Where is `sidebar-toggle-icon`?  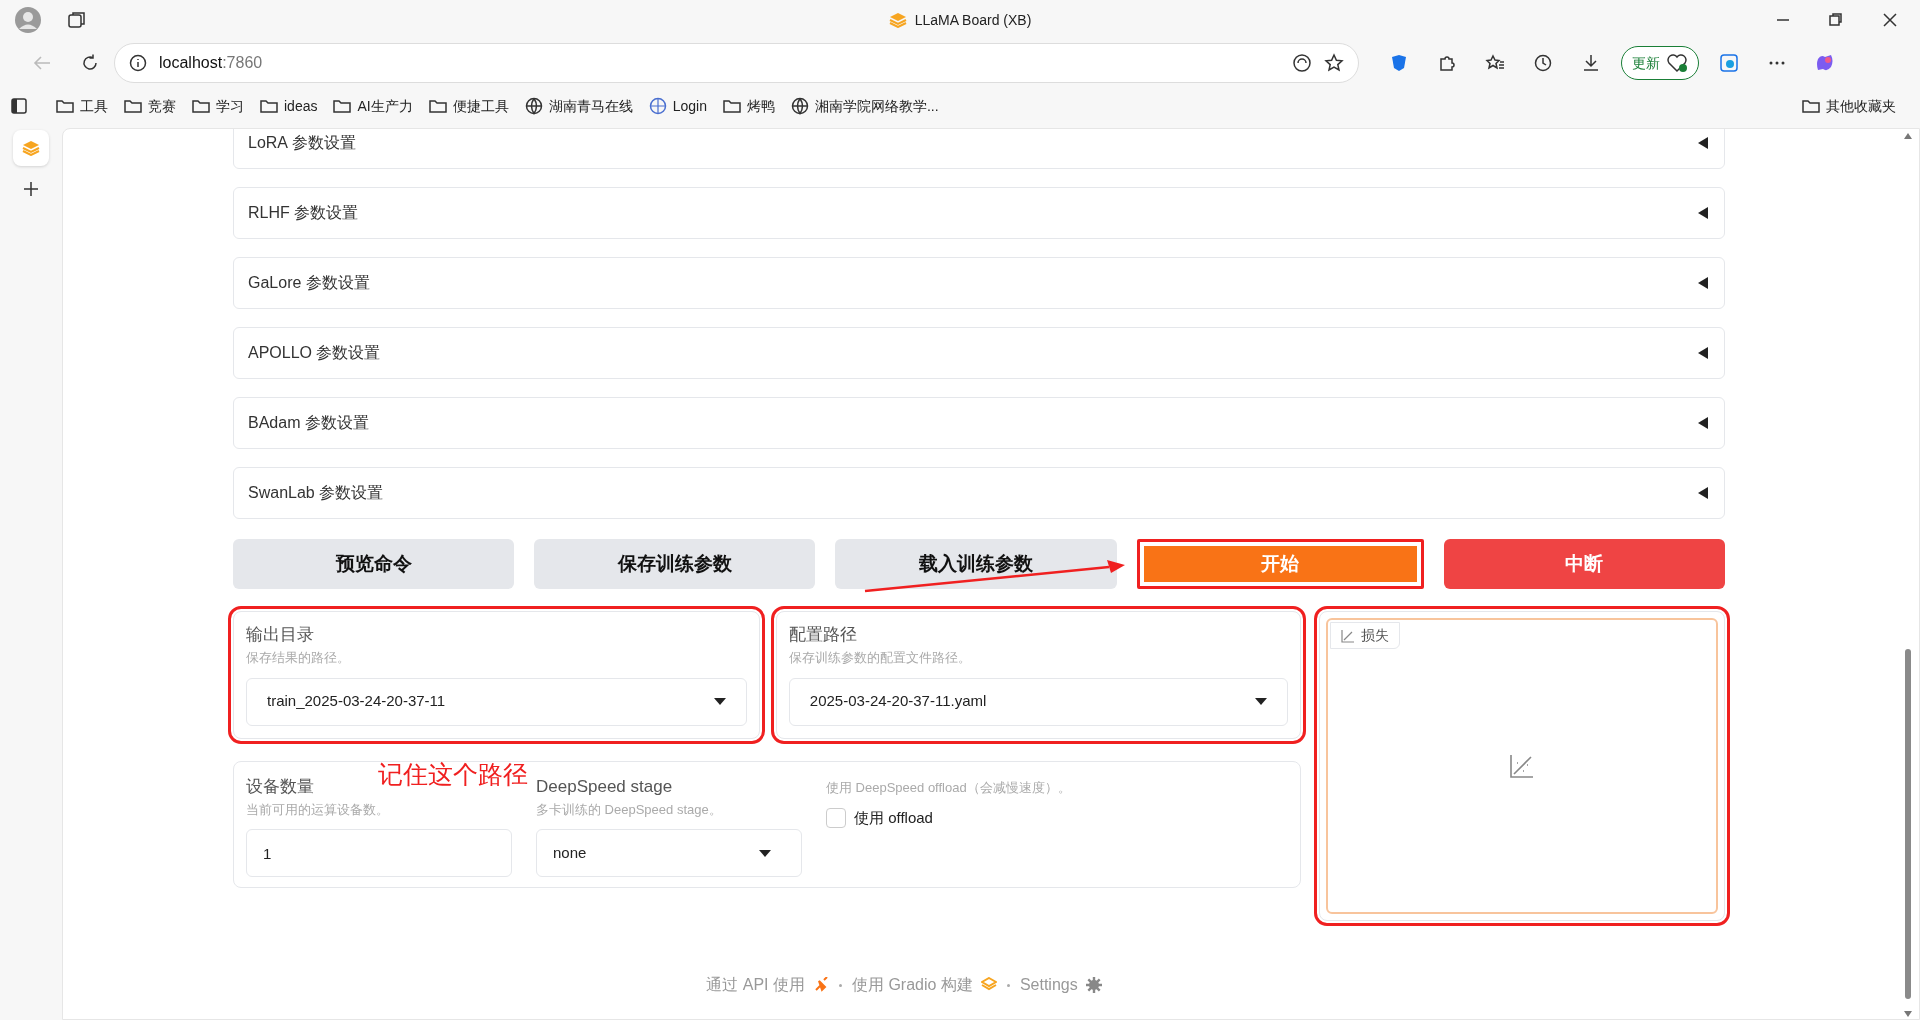
sidebar-toggle-icon is located at coordinates (19, 106).